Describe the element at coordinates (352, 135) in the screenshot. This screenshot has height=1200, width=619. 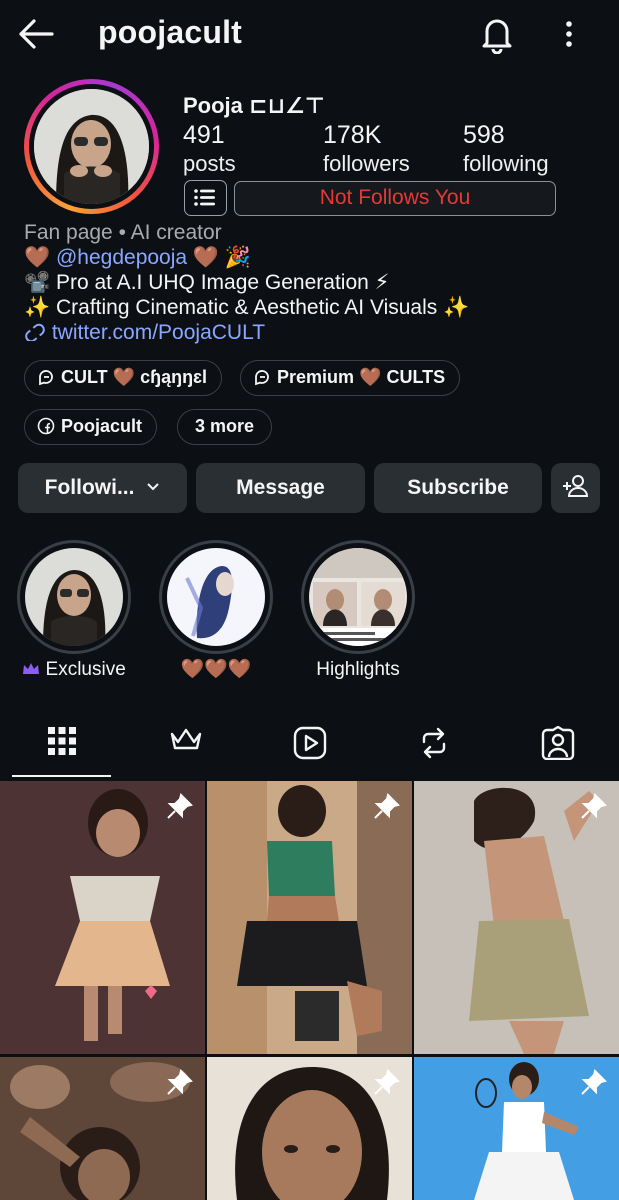
I see `followers-count: 178K` at that location.